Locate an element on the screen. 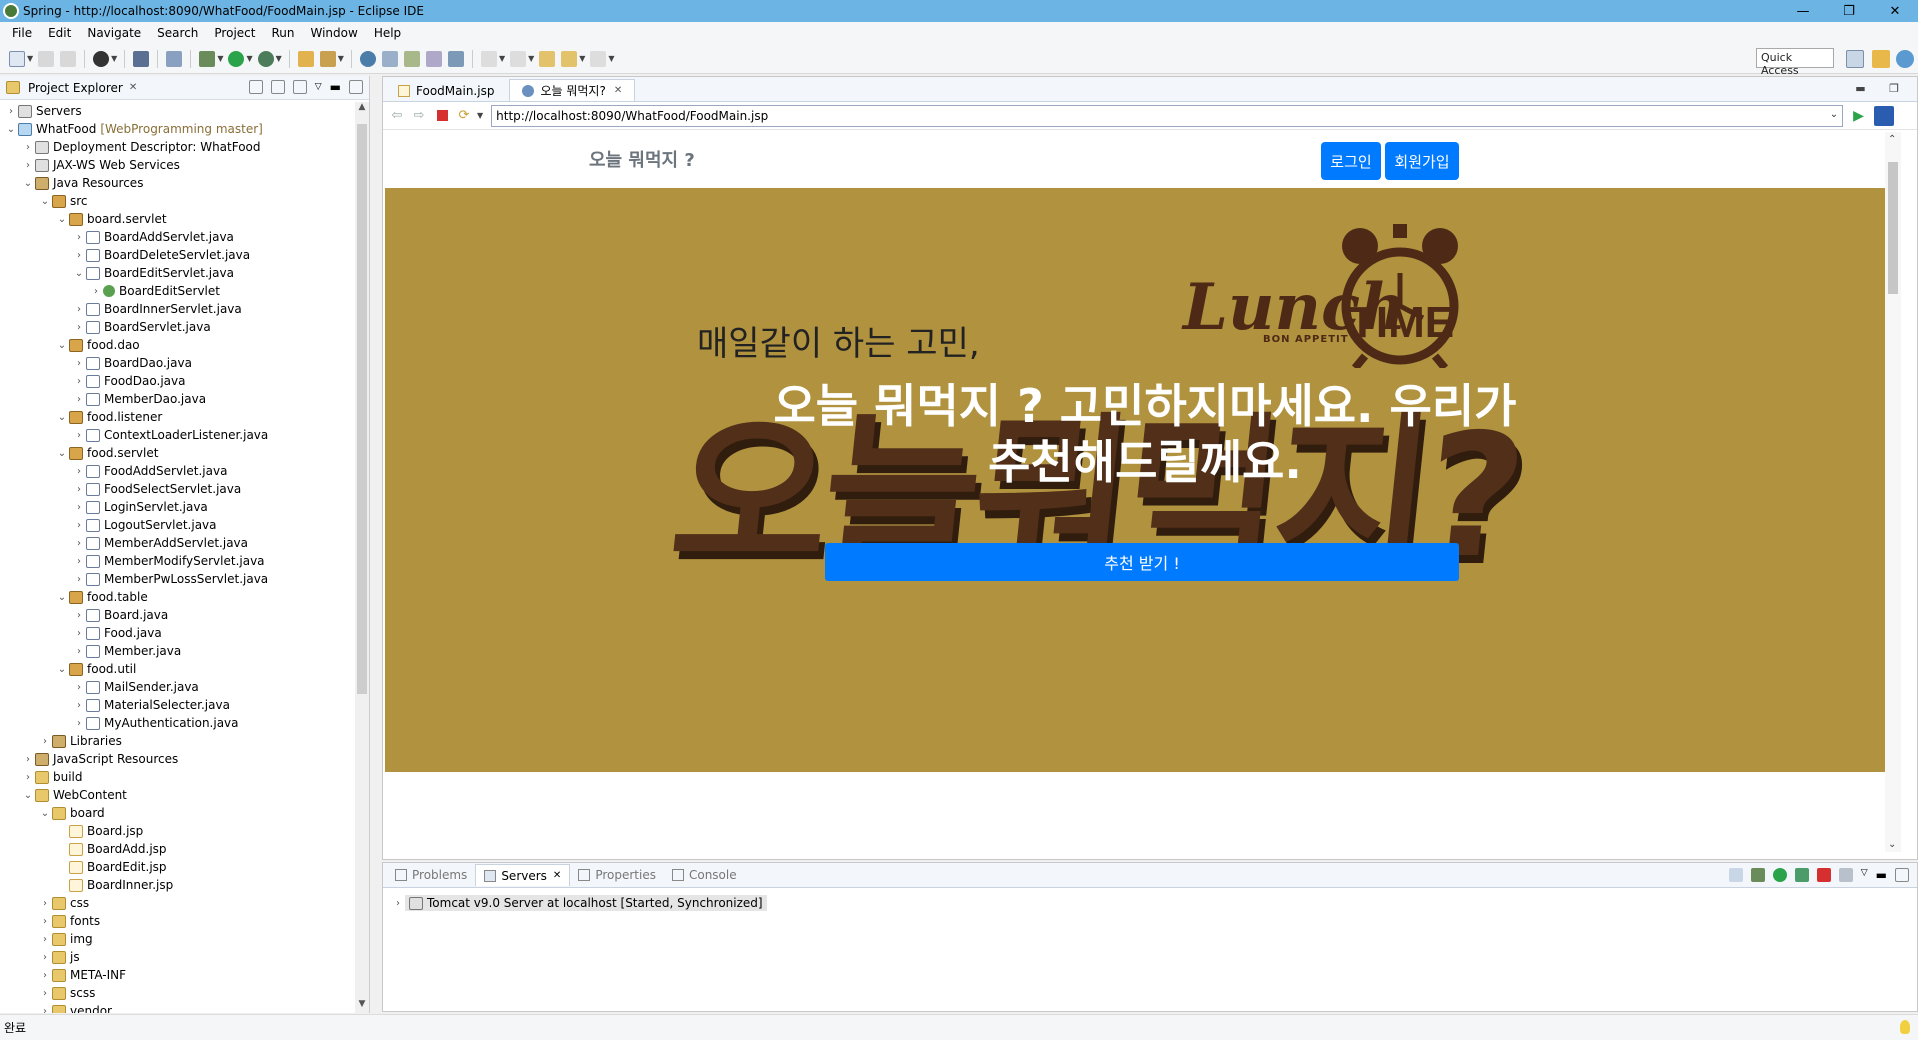 This screenshot has height=1040, width=1918. debug-icon is located at coordinates (207, 58).